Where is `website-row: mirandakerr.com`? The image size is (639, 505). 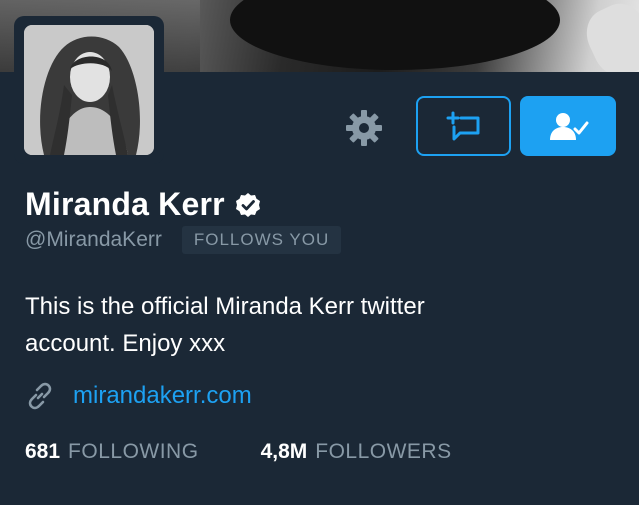 website-row: mirandakerr.com is located at coordinates (138, 396).